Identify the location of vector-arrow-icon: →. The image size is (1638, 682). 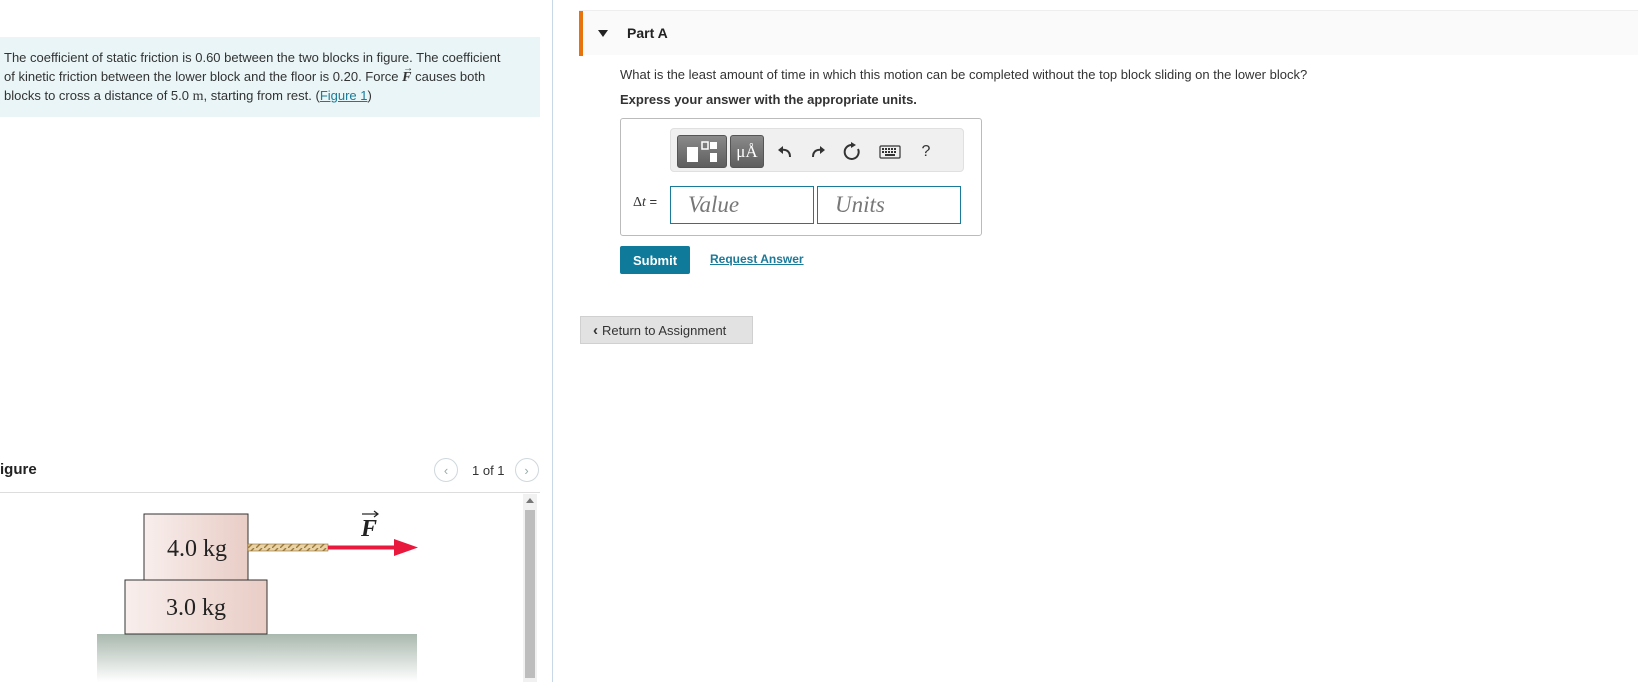
(408, 68).